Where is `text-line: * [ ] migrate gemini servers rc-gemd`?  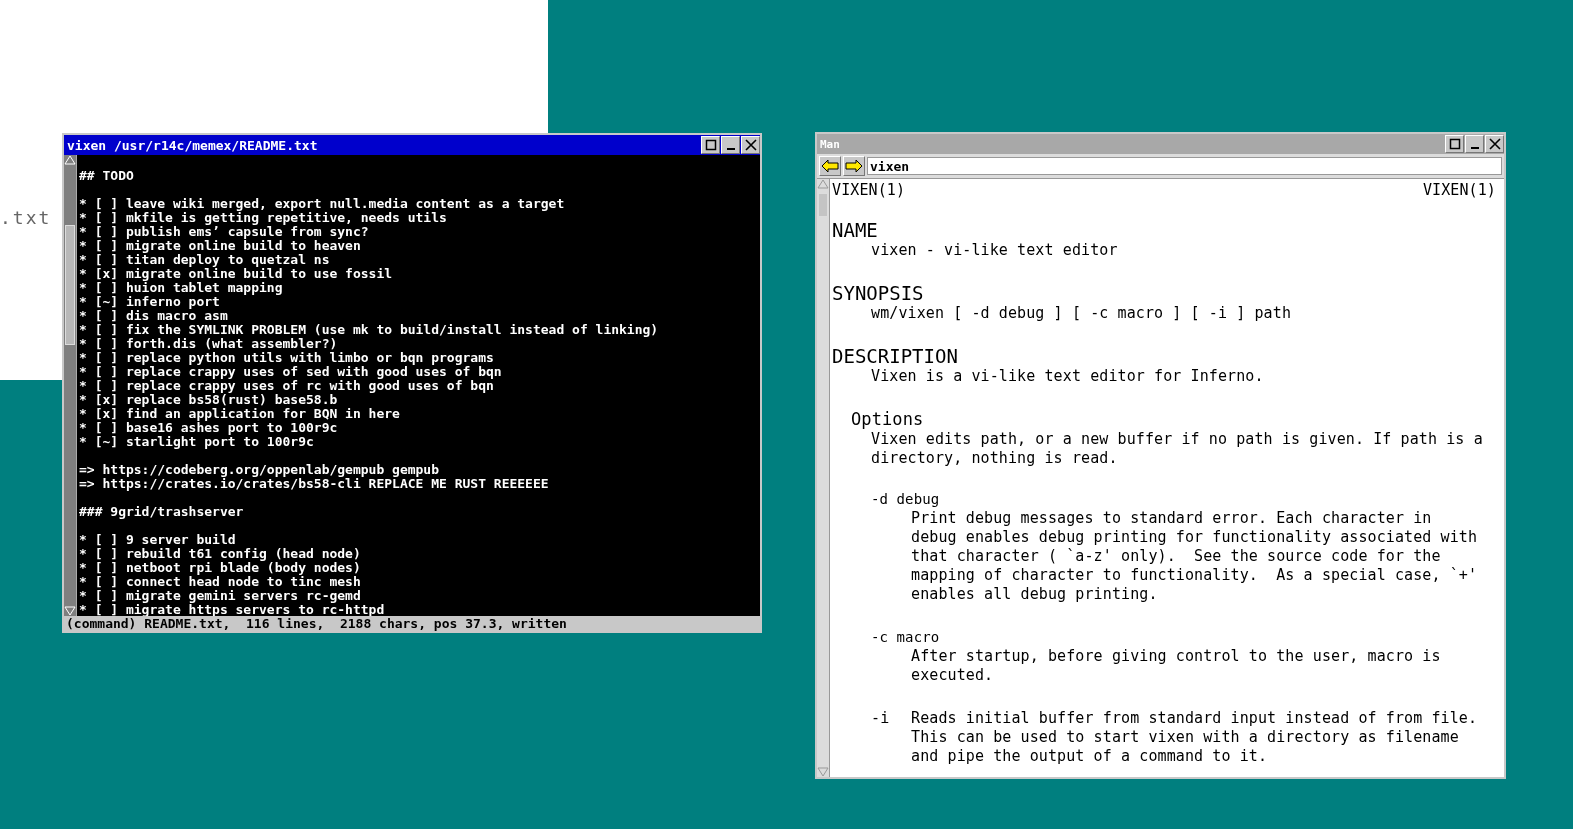 text-line: * [ ] migrate gemini servers rc-gemd is located at coordinates (220, 596).